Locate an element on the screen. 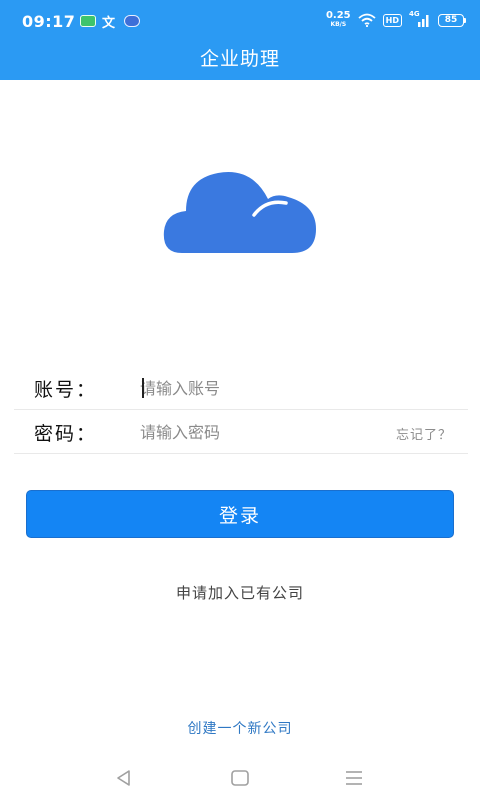 Image resolution: width=480 pixels, height=800 pixels. translate-icon: 文 is located at coordinates (109, 23).